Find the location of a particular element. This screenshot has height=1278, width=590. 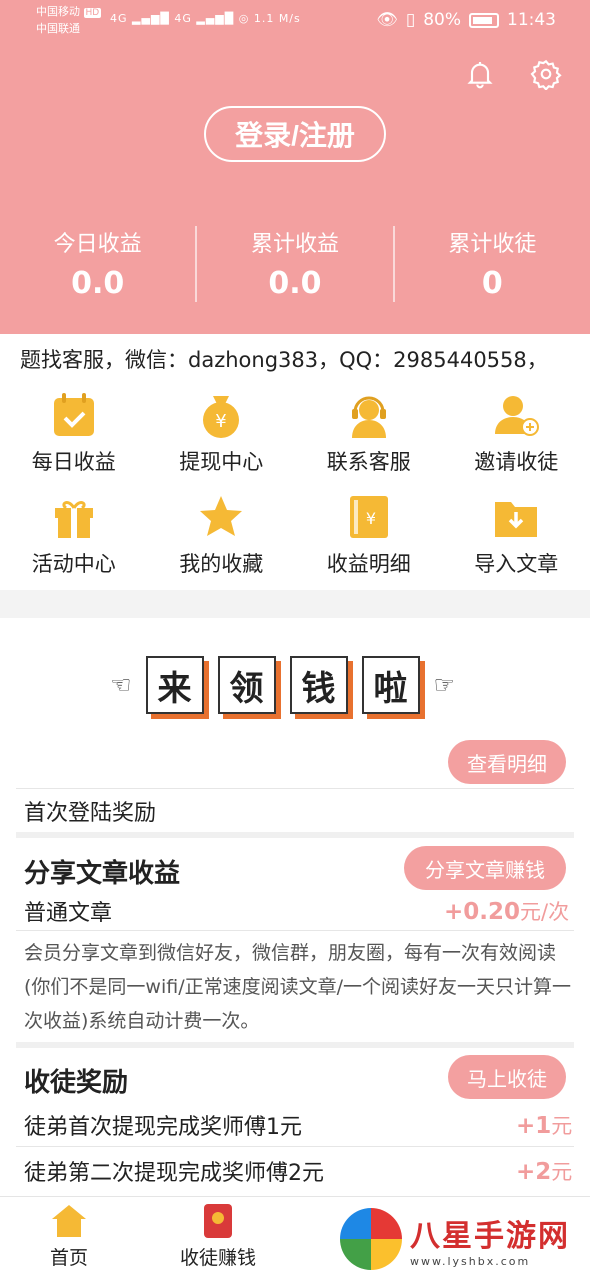

money-bag-icon: ¥ is located at coordinates (221, 417).